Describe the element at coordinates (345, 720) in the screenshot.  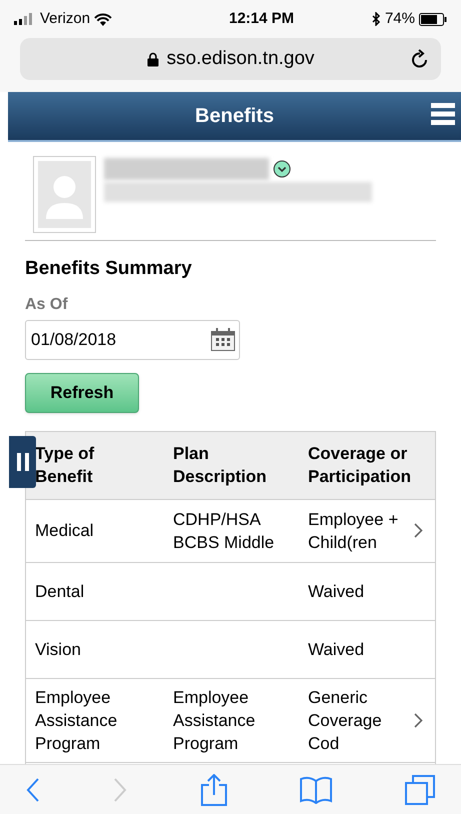
I see `table-cell-text: Generic Coverage Cod` at that location.